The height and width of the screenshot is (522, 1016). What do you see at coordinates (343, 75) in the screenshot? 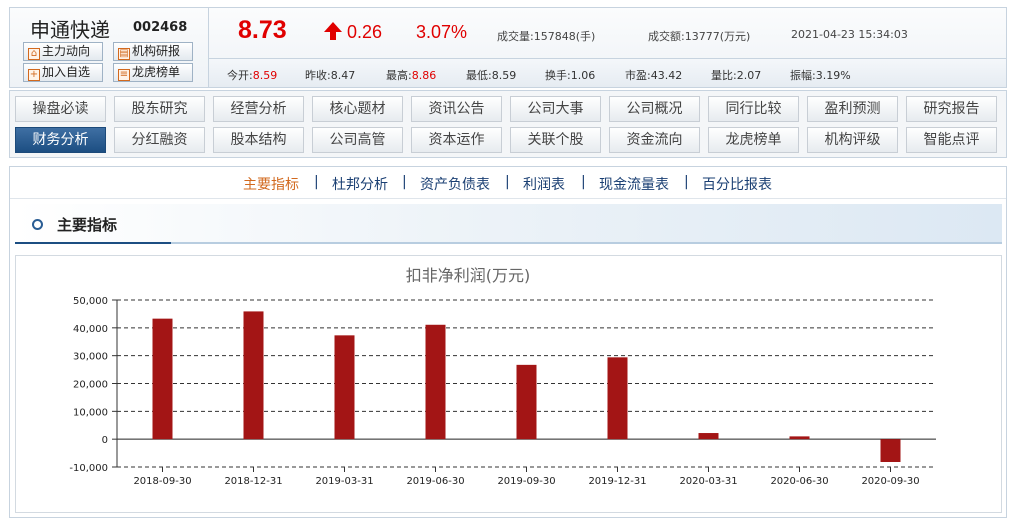
I see `stat-prev-close-value: 8.47` at bounding box center [343, 75].